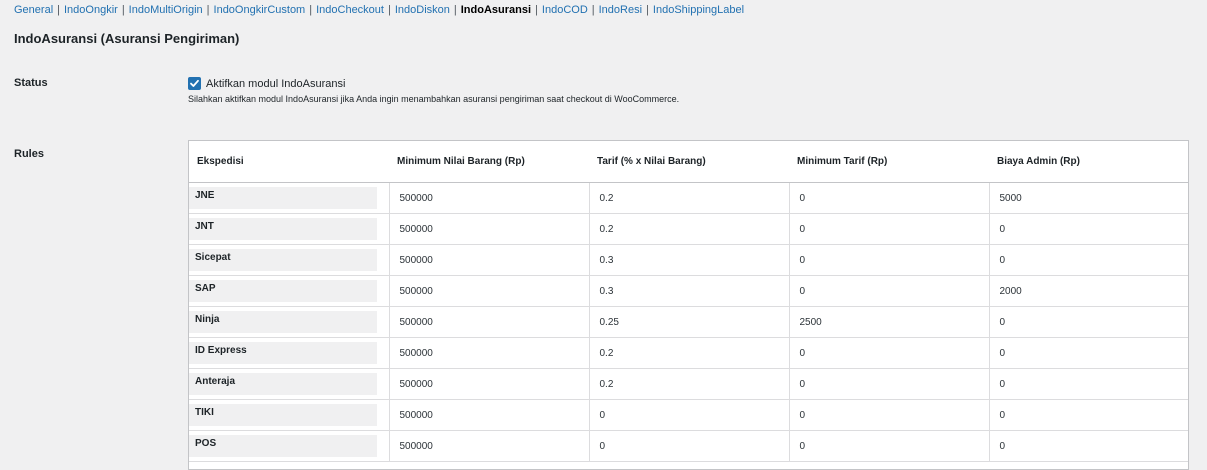 This screenshot has height=470, width=1207. What do you see at coordinates (496, 10) in the screenshot?
I see `nav-link-indoasuransi: IndoAsuransi` at bounding box center [496, 10].